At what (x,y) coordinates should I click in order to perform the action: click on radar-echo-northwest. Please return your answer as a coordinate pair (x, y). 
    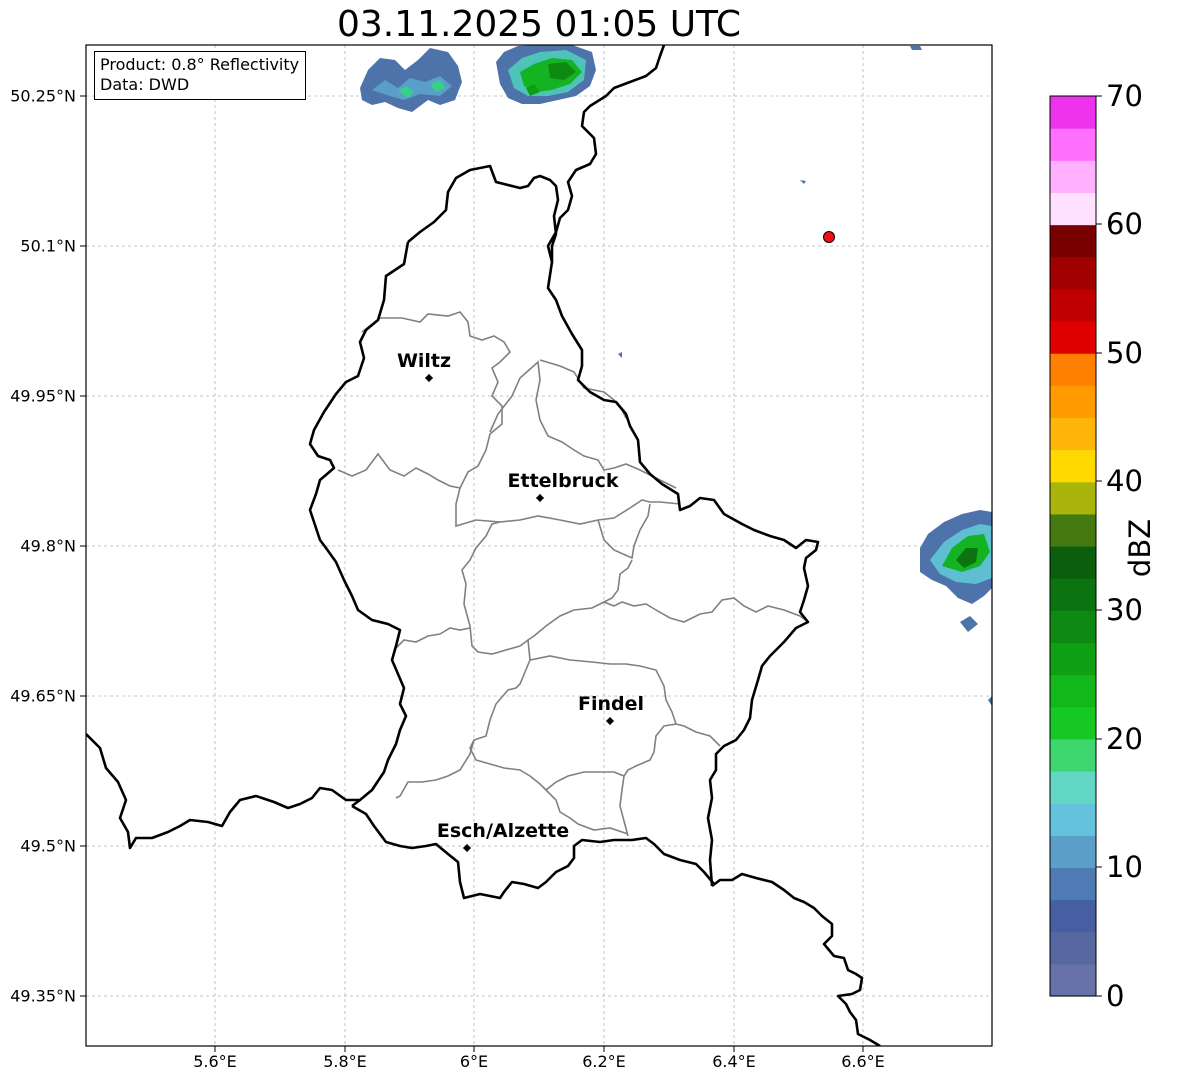
    Looking at the image, I should click on (411, 80).